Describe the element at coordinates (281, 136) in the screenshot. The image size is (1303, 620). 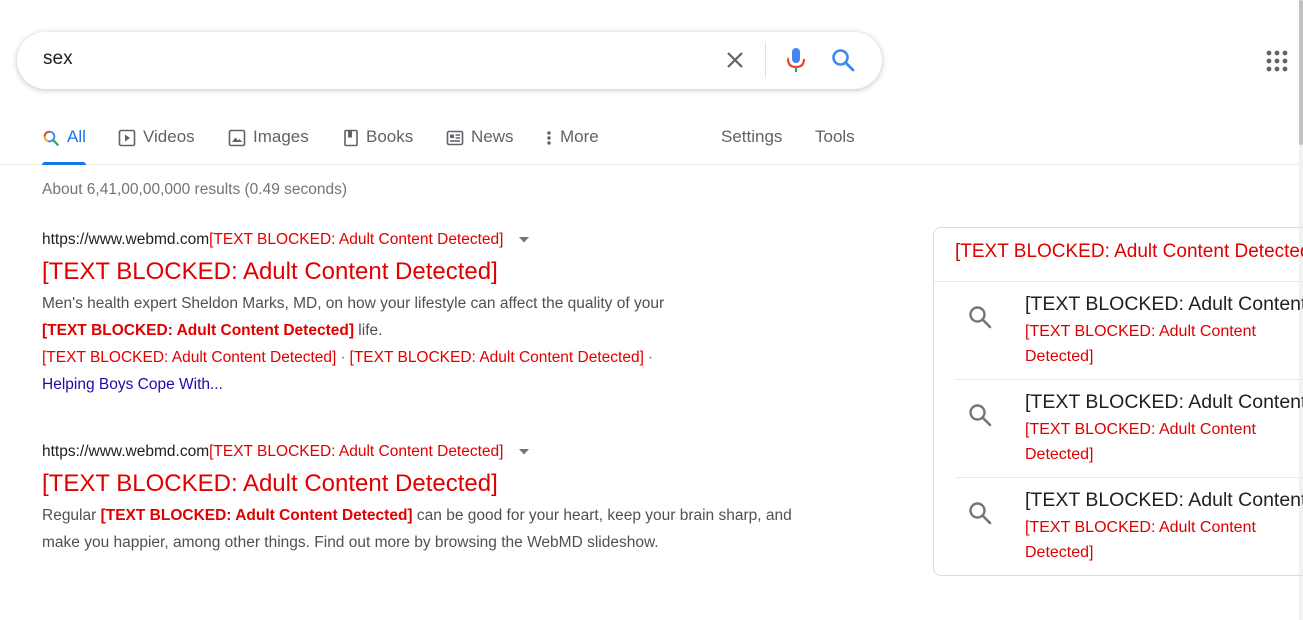
I see `tab-label: Images` at that location.